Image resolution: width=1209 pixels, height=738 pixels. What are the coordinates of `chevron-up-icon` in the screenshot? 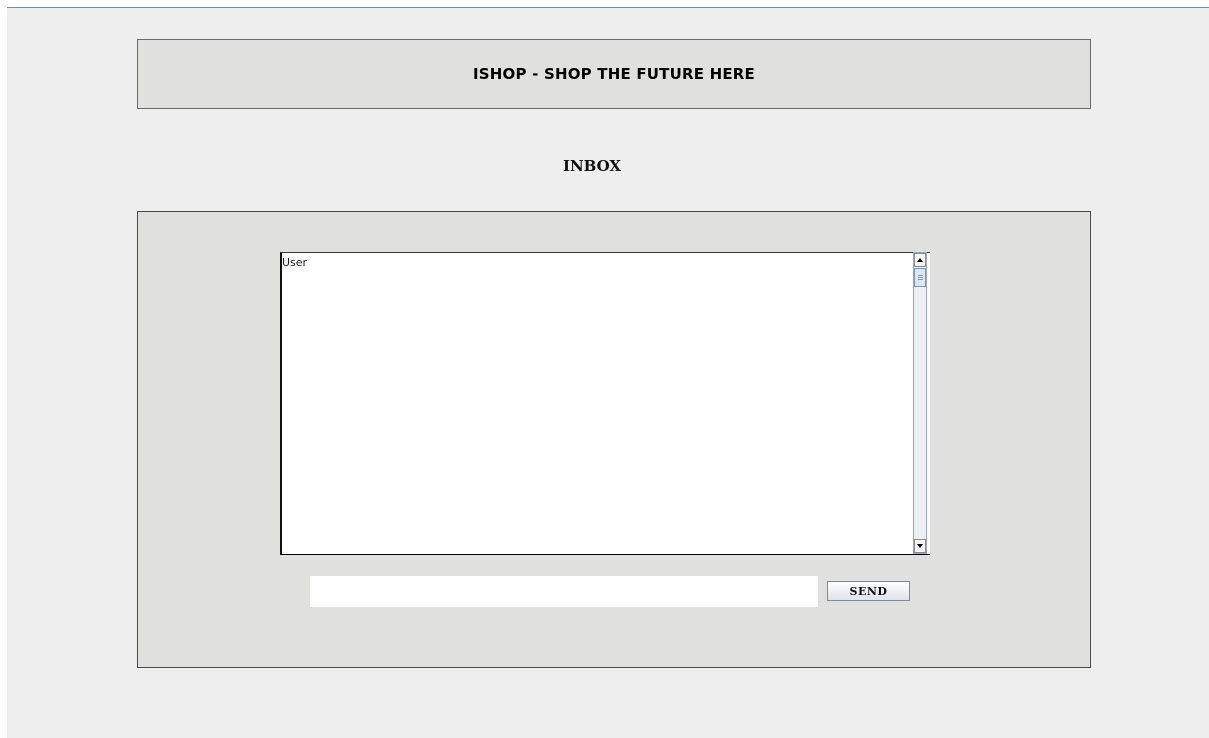 It's located at (920, 260).